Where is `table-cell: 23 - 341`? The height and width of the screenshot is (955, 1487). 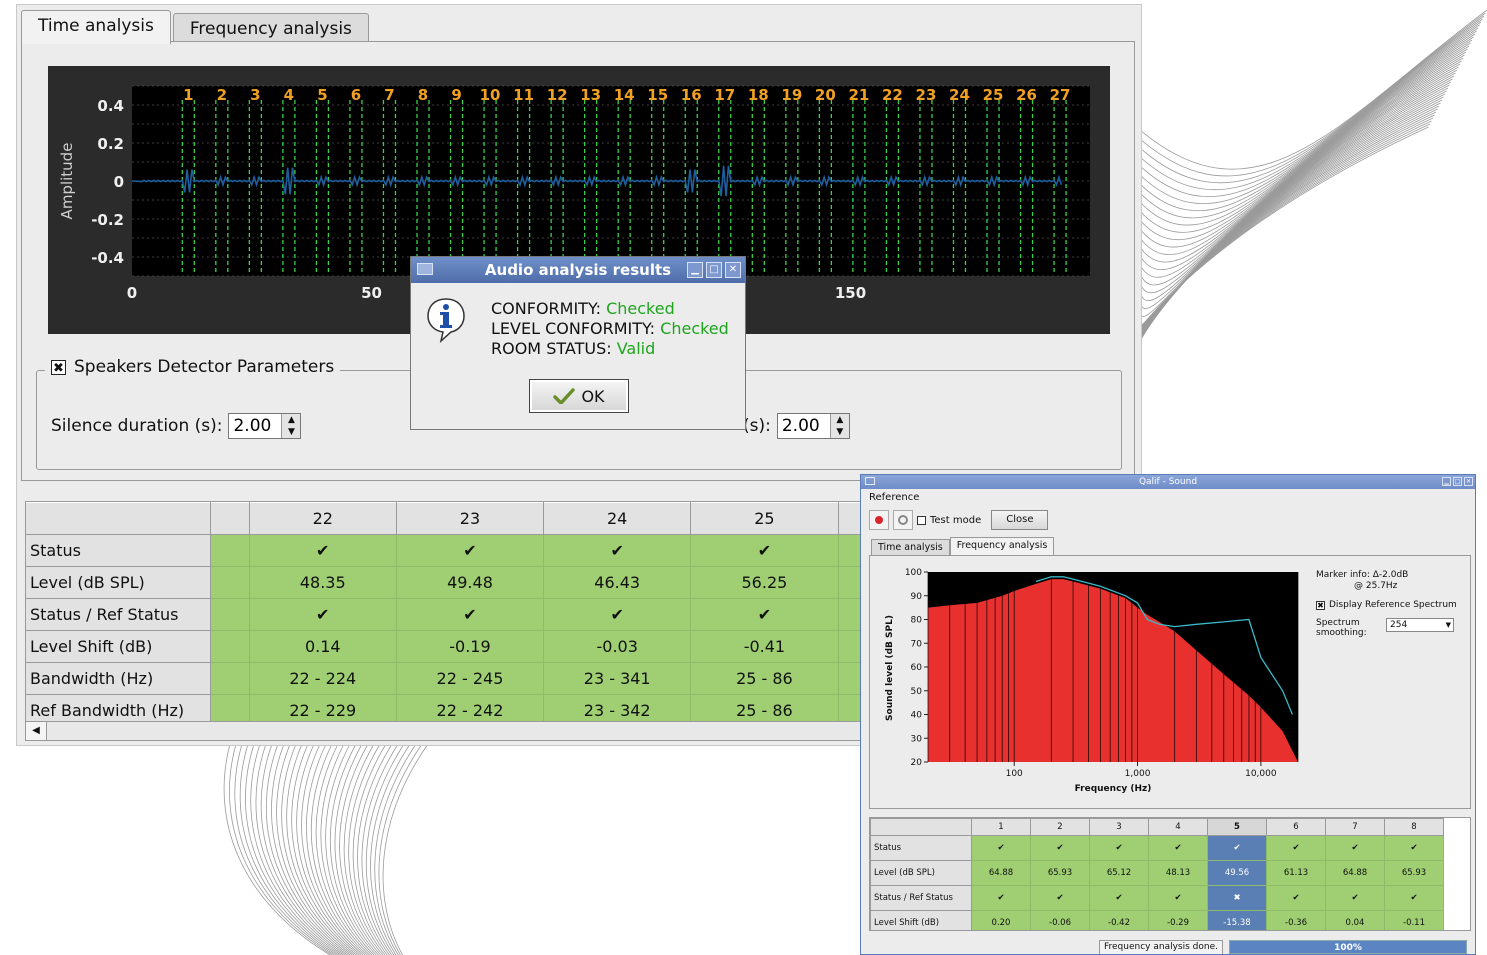 table-cell: 23 - 341 is located at coordinates (617, 678).